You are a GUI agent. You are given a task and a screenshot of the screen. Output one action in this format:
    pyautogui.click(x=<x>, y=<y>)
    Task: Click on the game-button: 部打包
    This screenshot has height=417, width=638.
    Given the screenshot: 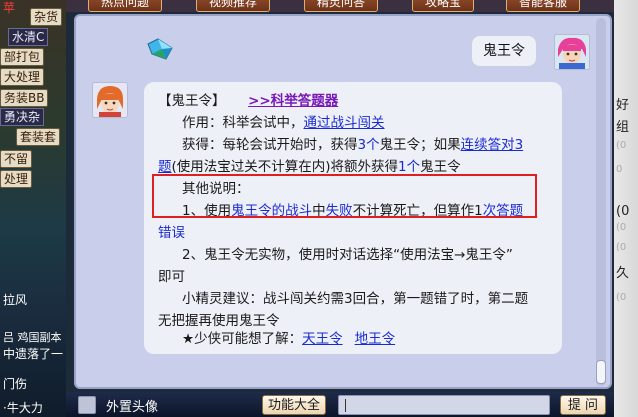 What is the action you would take?
    pyautogui.click(x=22, y=57)
    